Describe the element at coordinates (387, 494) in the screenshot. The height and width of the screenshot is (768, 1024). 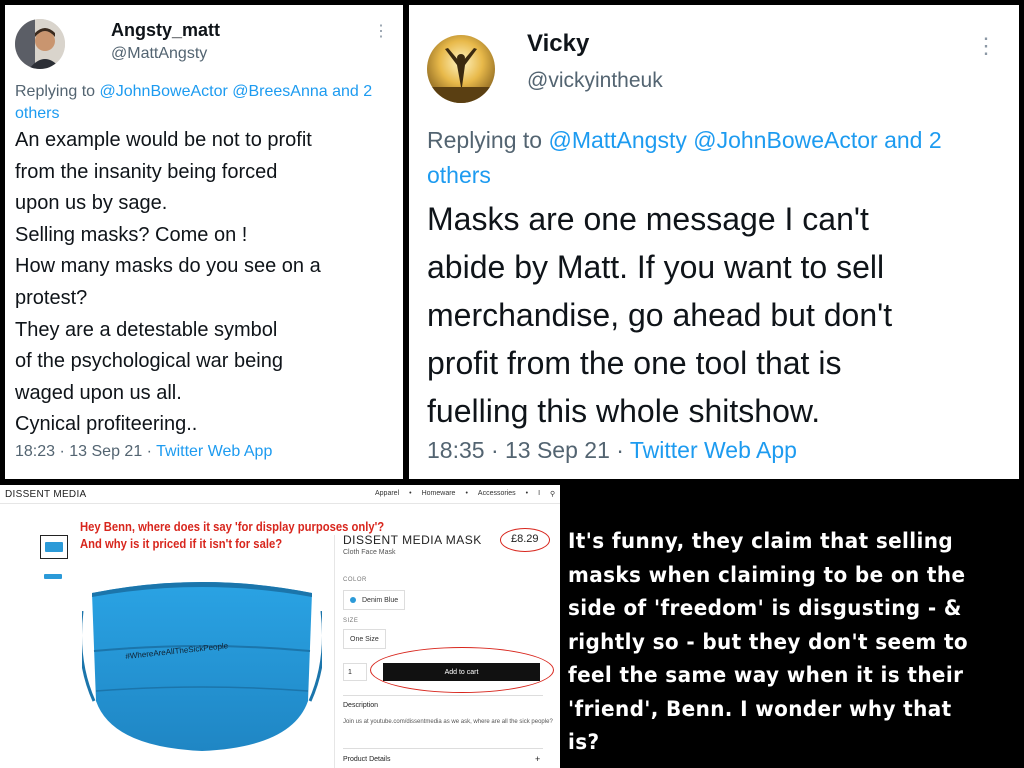
I see `nav-apparel: Apparel` at that location.